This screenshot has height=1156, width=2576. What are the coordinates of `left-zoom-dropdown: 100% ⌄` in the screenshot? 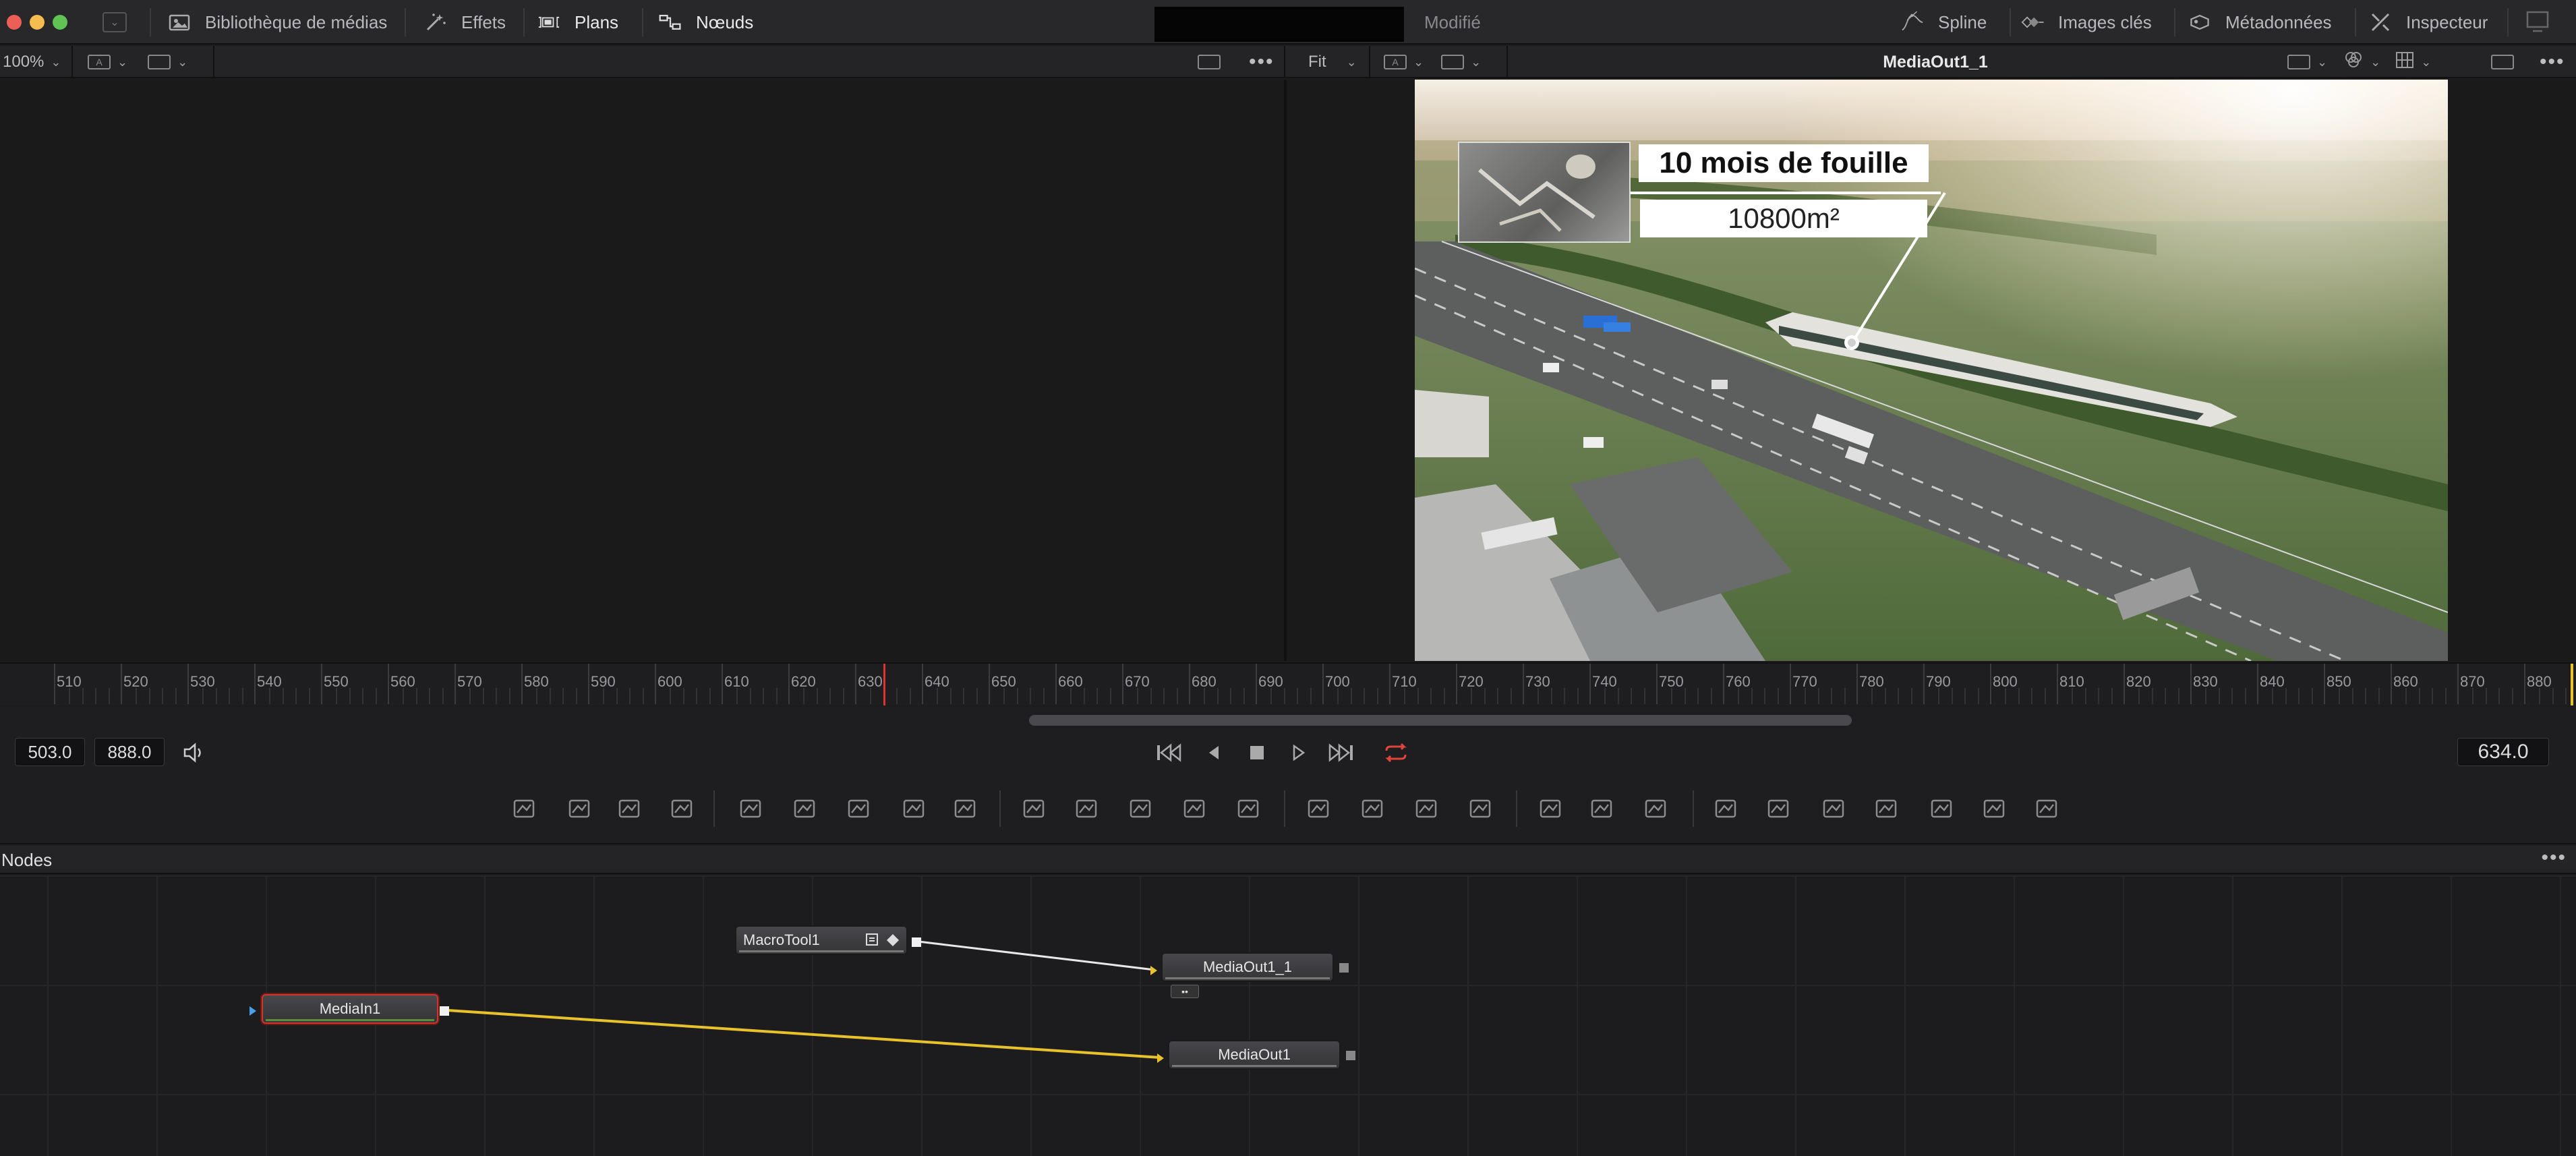 It's located at (32, 62).